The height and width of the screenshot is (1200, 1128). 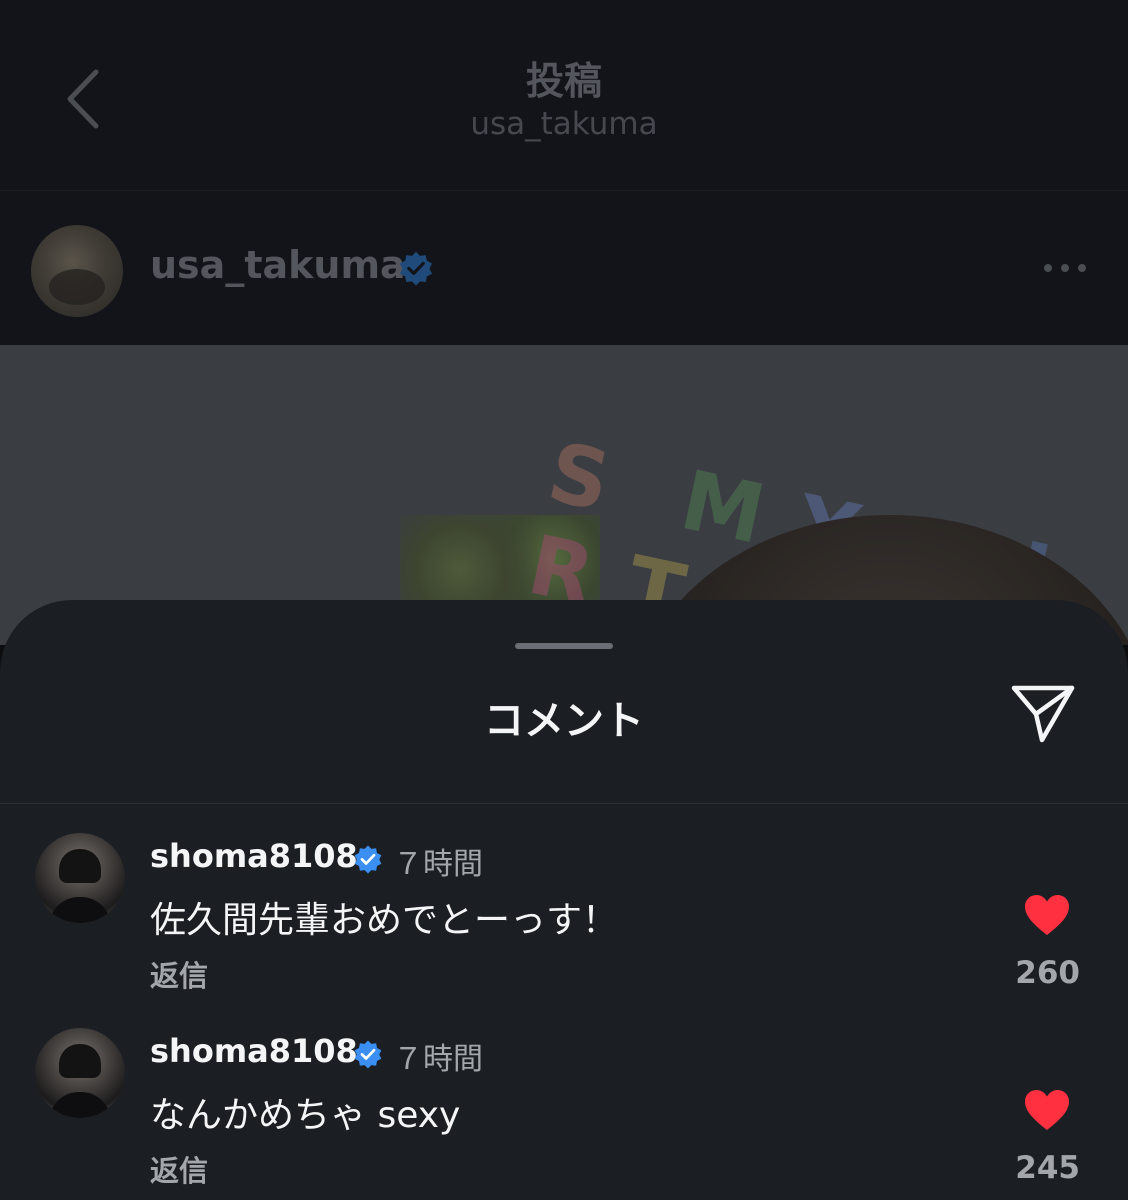 I want to click on sheet-title: コメント, so click(x=564, y=721).